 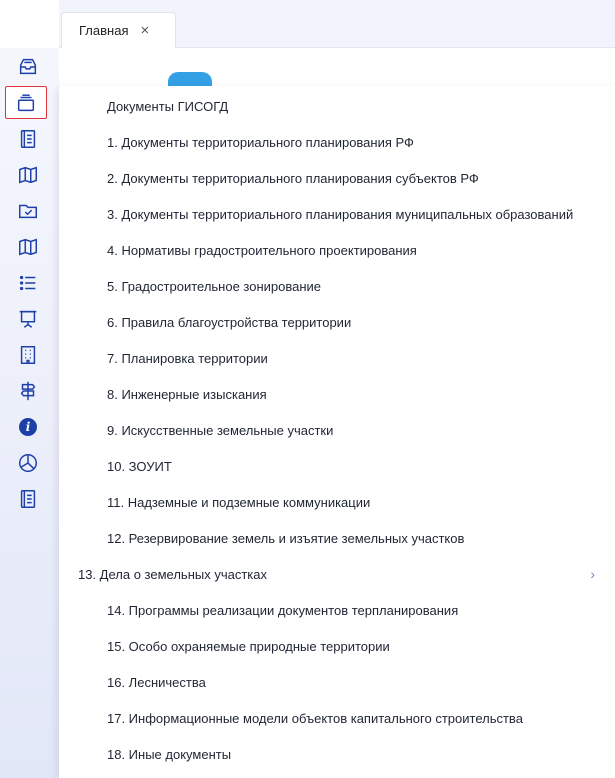 What do you see at coordinates (187, 395) in the screenshot?
I see `menu-item: 8. Инженерные изыскания` at bounding box center [187, 395].